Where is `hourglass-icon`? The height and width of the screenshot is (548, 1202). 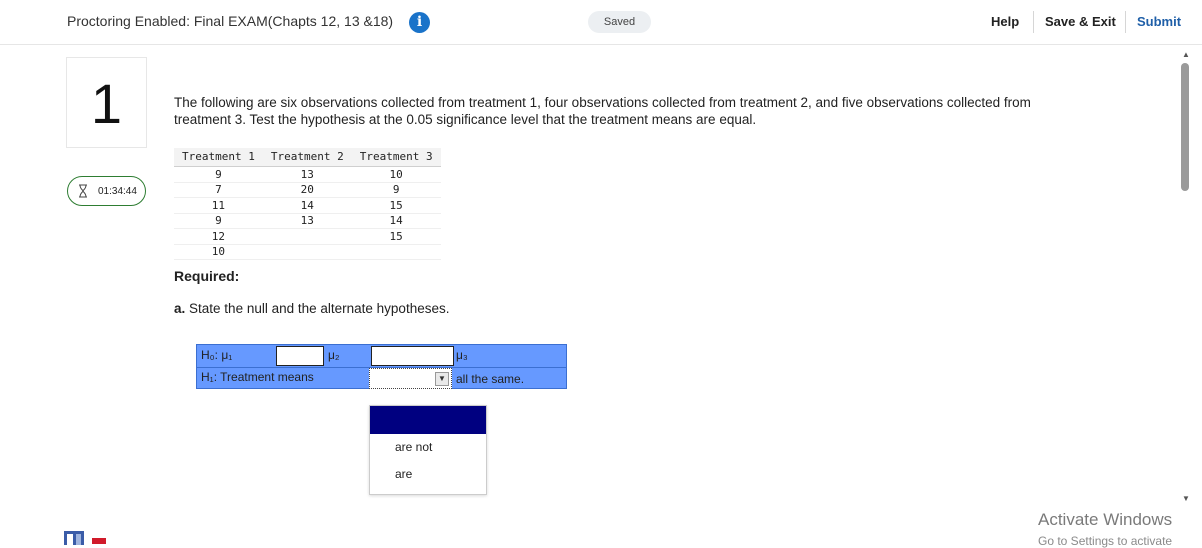
hourglass-icon is located at coordinates (83, 191).